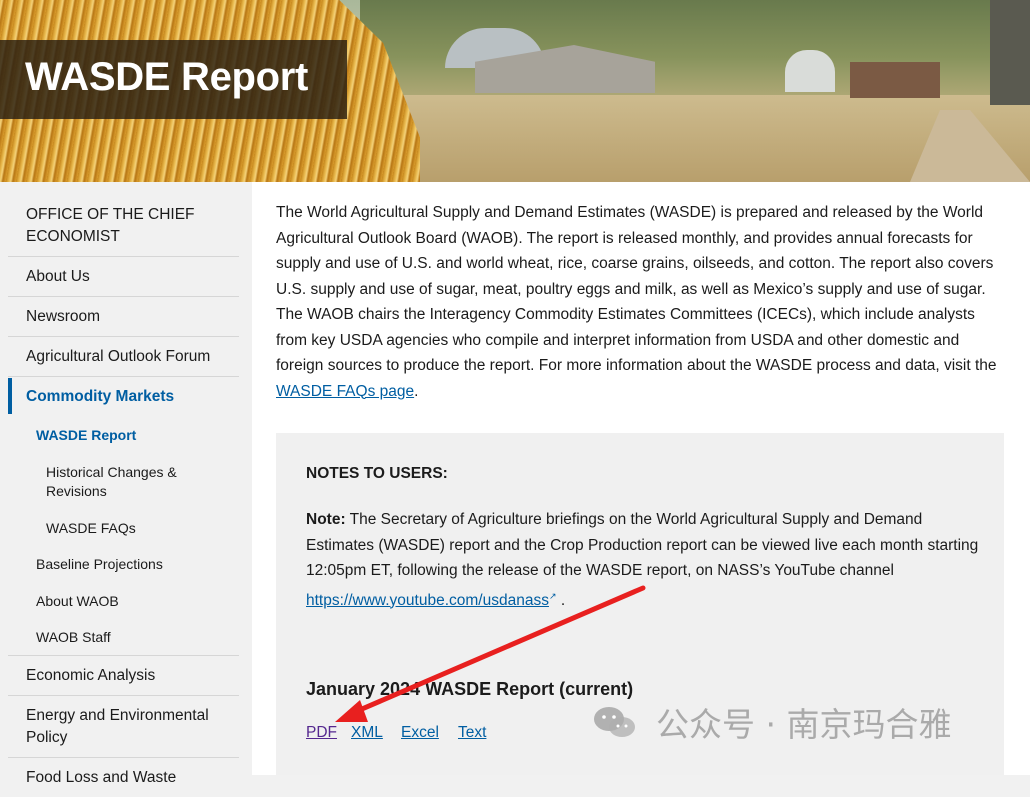 The image size is (1030, 797). What do you see at coordinates (117, 726) in the screenshot?
I see `sidebar-item-label: Energy and Environmental Policy` at bounding box center [117, 726].